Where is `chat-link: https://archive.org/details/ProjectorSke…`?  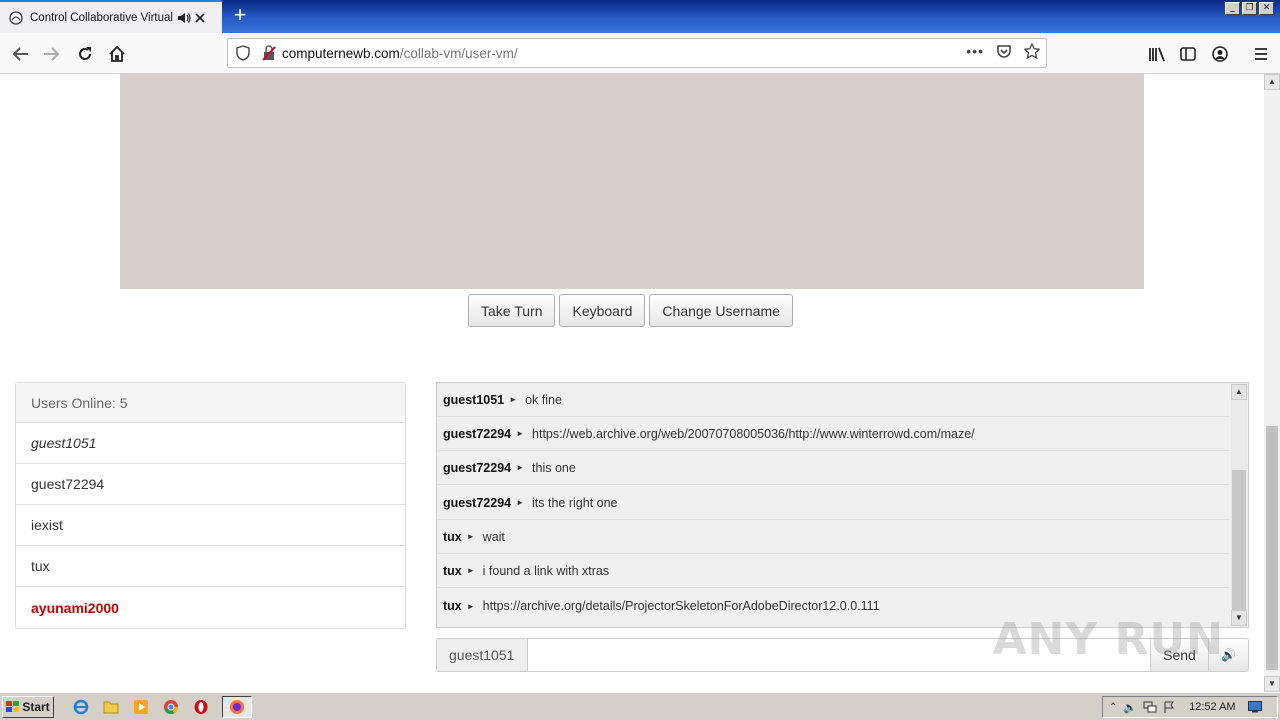 chat-link: https://archive.org/details/ProjectorSke… is located at coordinates (681, 606).